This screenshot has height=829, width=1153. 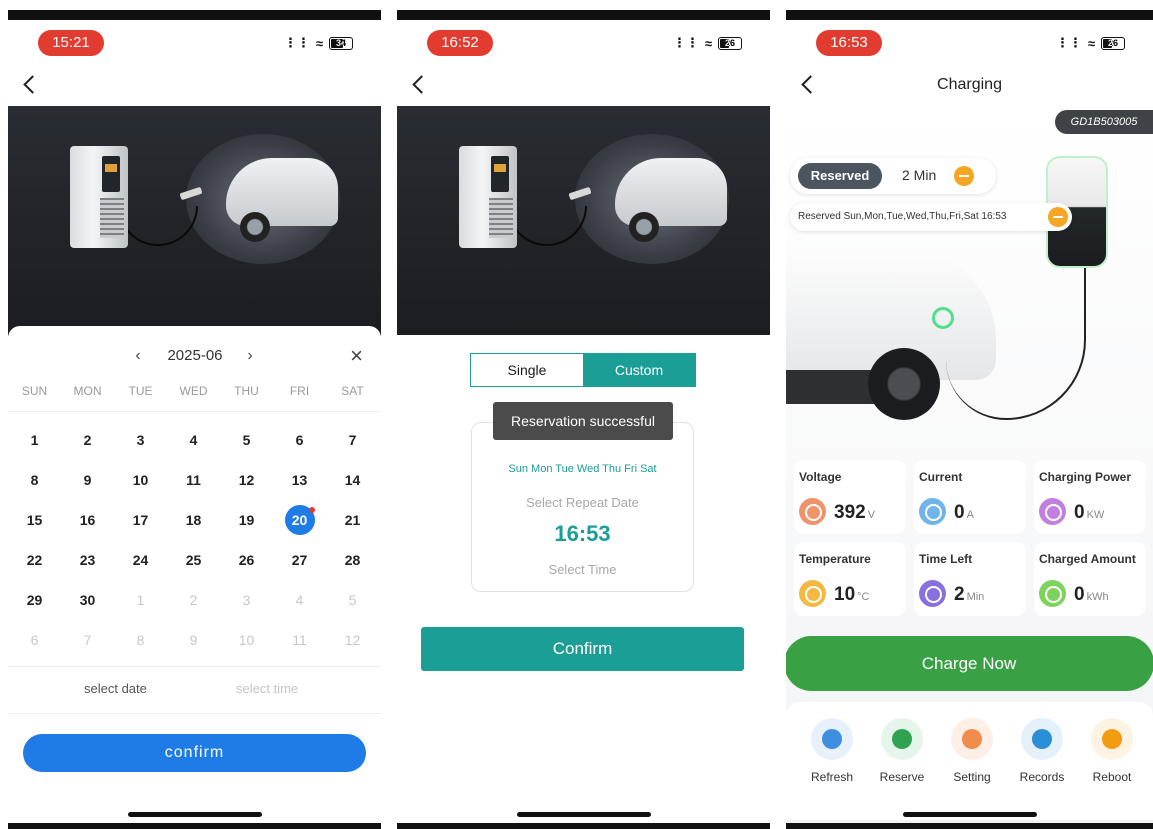 I want to click on calendar-day: 26, so click(x=246, y=560).